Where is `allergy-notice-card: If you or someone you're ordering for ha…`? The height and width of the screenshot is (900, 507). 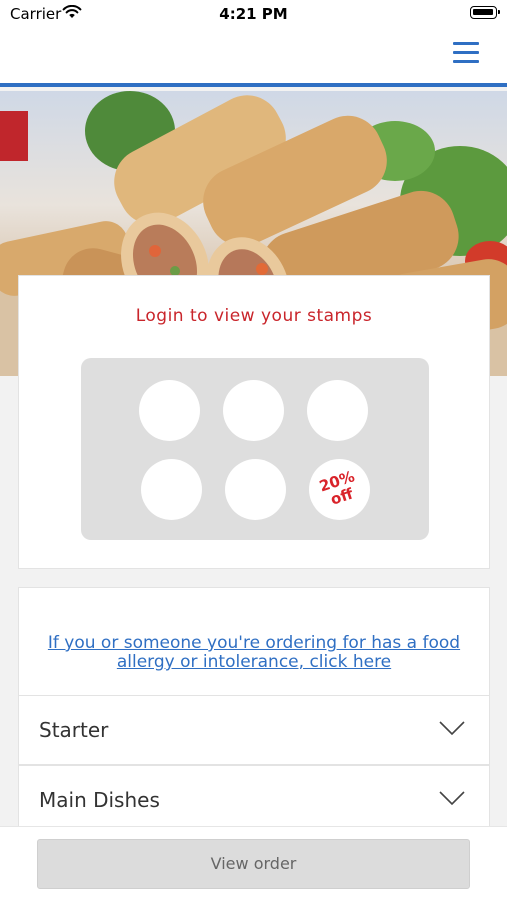 allergy-notice-card: If you or someone you're ordering for ha… is located at coordinates (254, 641).